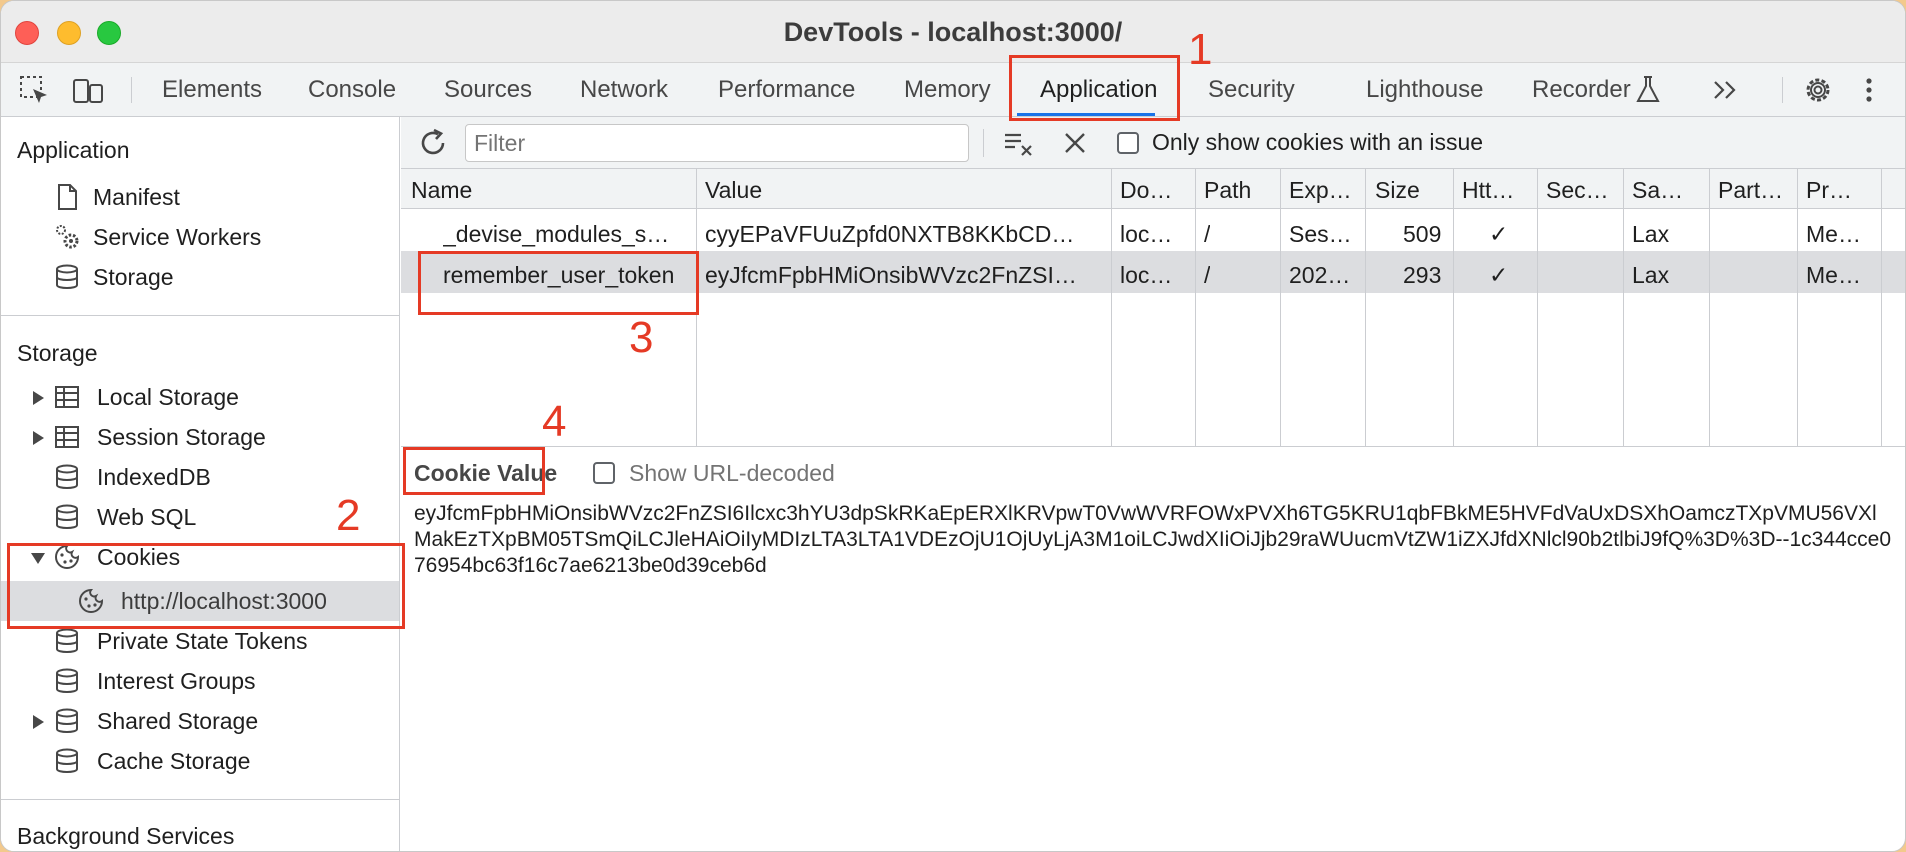  Describe the element at coordinates (1227, 190) in the screenshot. I see `column-header-path: Path` at that location.